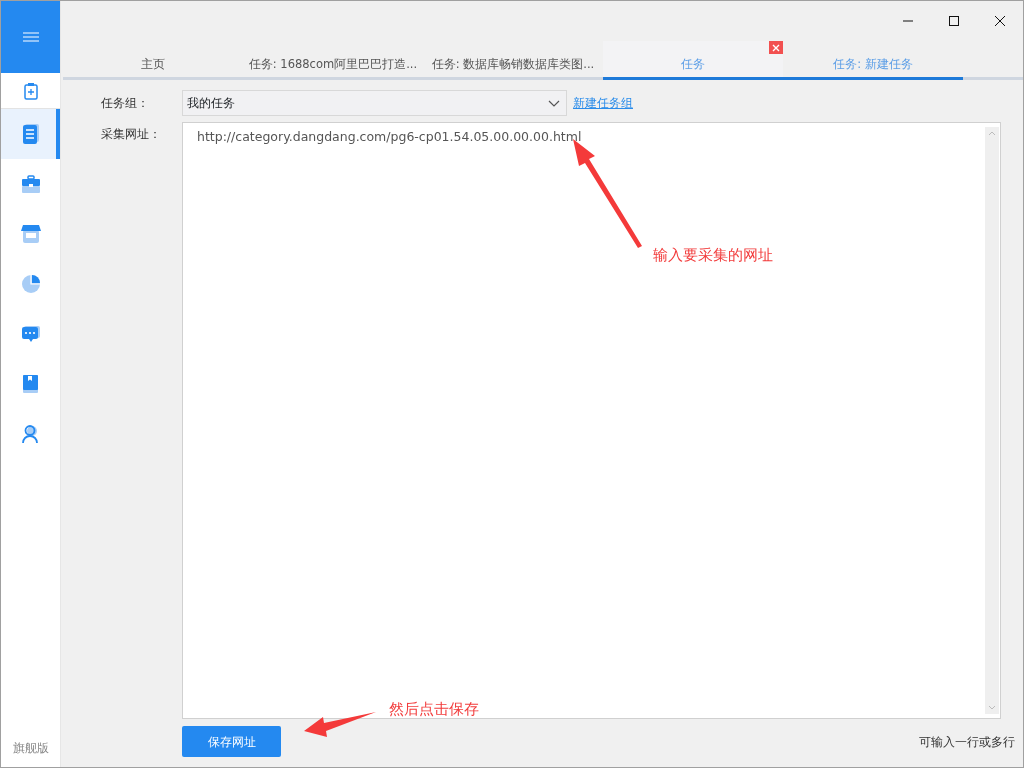 The image size is (1024, 768). What do you see at coordinates (713, 255) in the screenshot?
I see `annotation-text: 输入要采集的网址` at bounding box center [713, 255].